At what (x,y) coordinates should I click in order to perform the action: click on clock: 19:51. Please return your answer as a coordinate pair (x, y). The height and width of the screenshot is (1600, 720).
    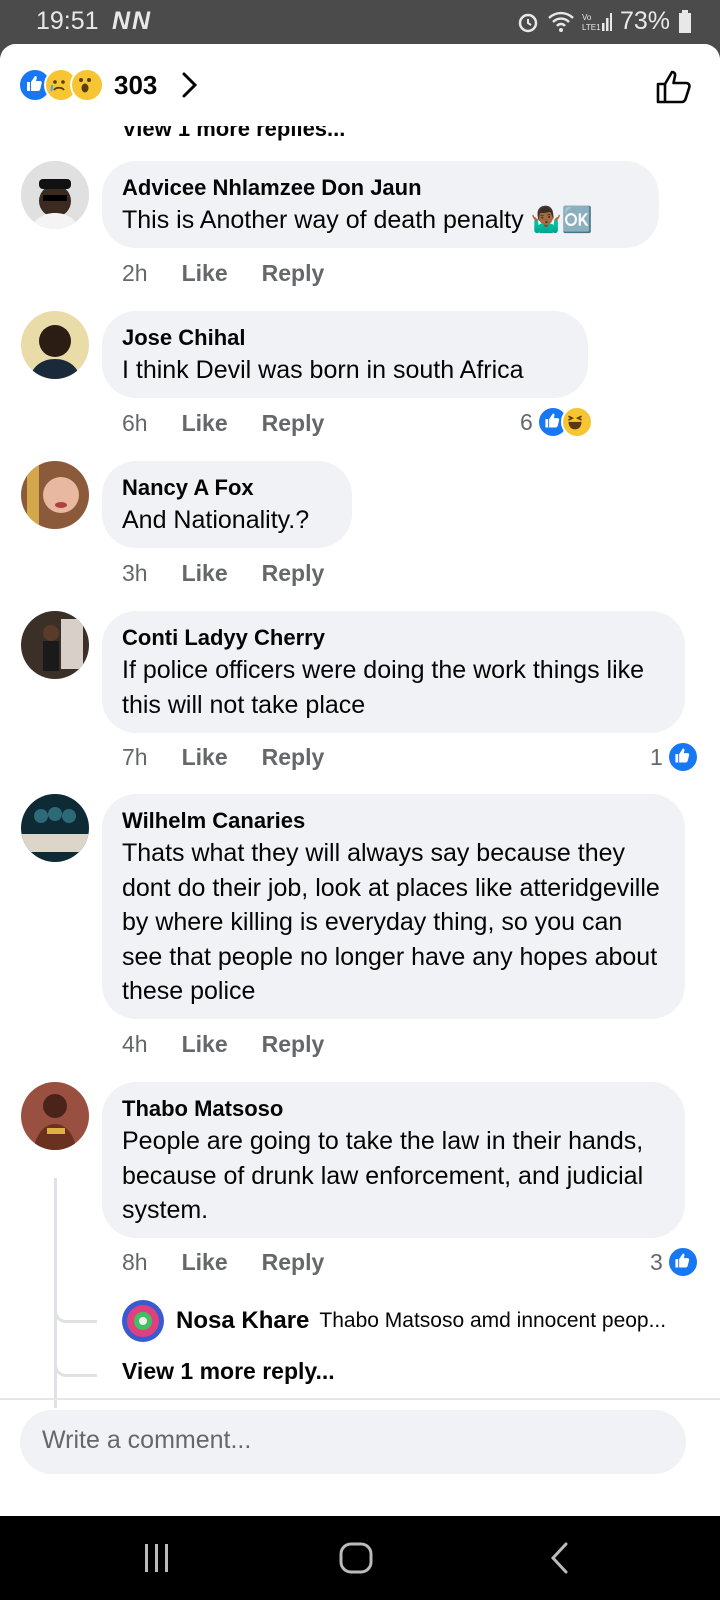
    Looking at the image, I should click on (67, 21).